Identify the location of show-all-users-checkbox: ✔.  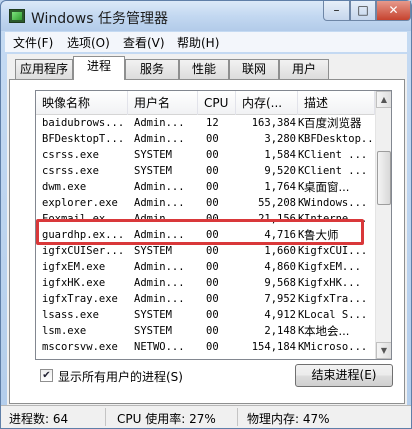
(46, 375).